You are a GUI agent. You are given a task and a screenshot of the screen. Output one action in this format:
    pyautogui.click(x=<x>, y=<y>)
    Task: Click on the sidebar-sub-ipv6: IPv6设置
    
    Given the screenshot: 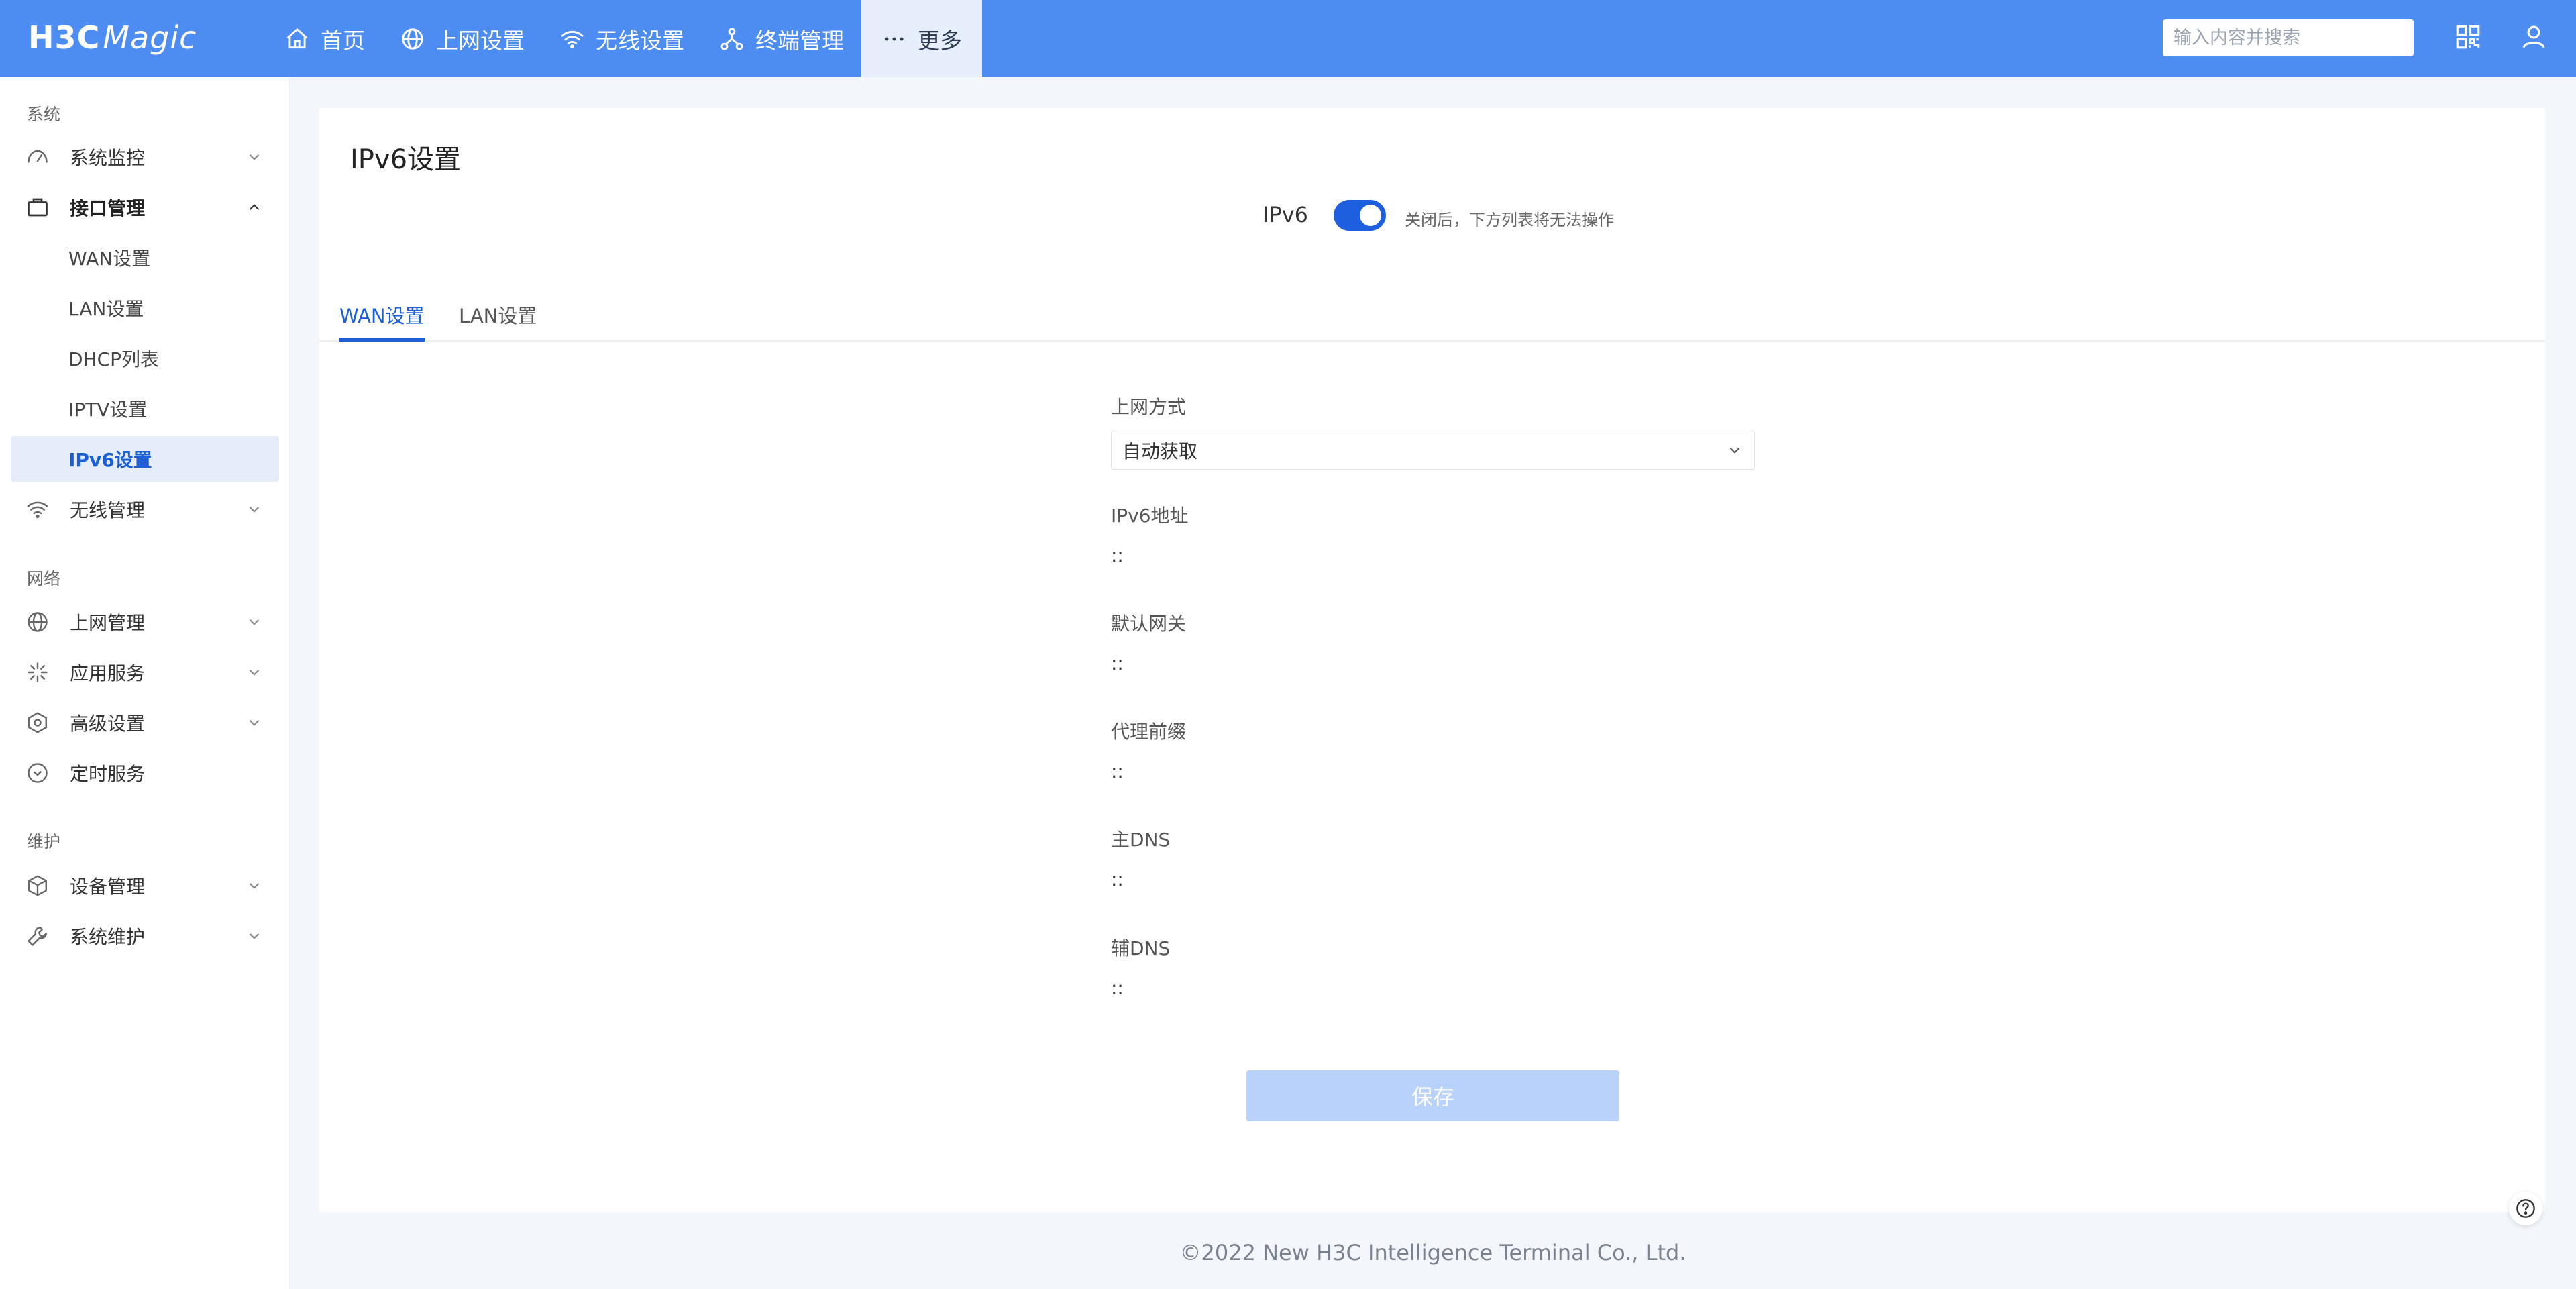 What is the action you would take?
    pyautogui.click(x=145, y=459)
    